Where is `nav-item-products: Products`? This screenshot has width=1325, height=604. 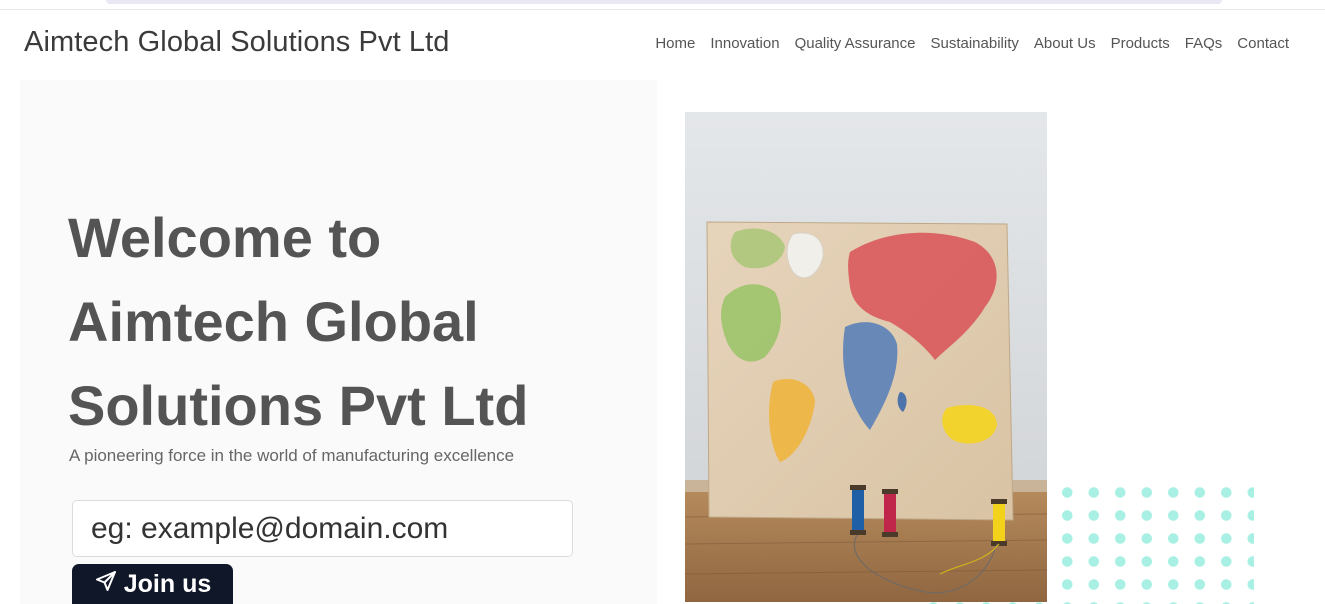
nav-item-products: Products is located at coordinates (1140, 43).